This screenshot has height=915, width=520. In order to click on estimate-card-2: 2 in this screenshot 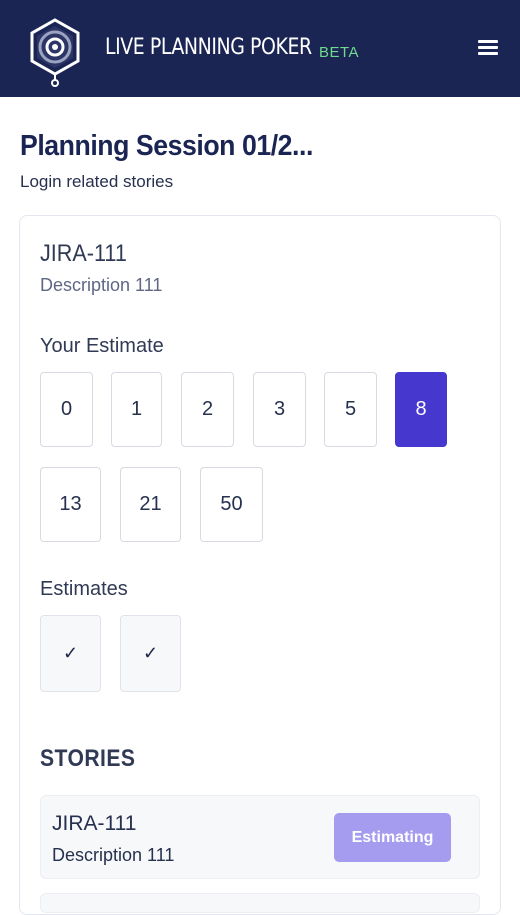, I will do `click(207, 409)`.